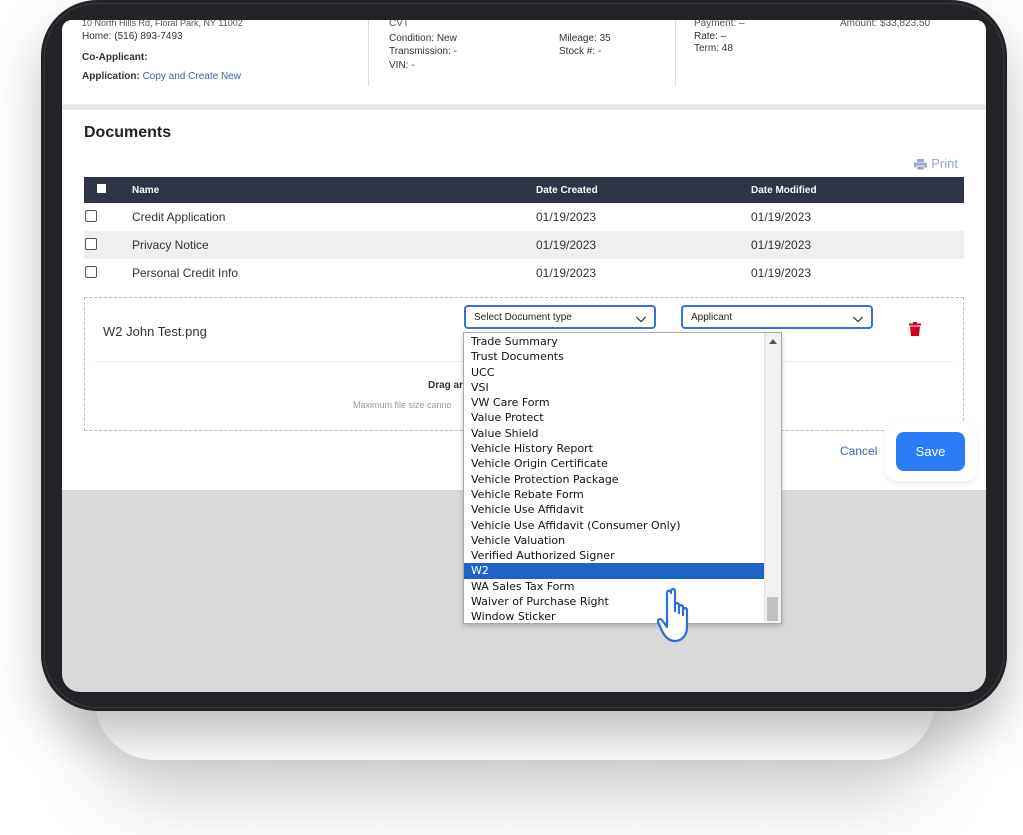  Describe the element at coordinates (614, 616) in the screenshot. I see `dropdown-option: Window Sticker` at that location.